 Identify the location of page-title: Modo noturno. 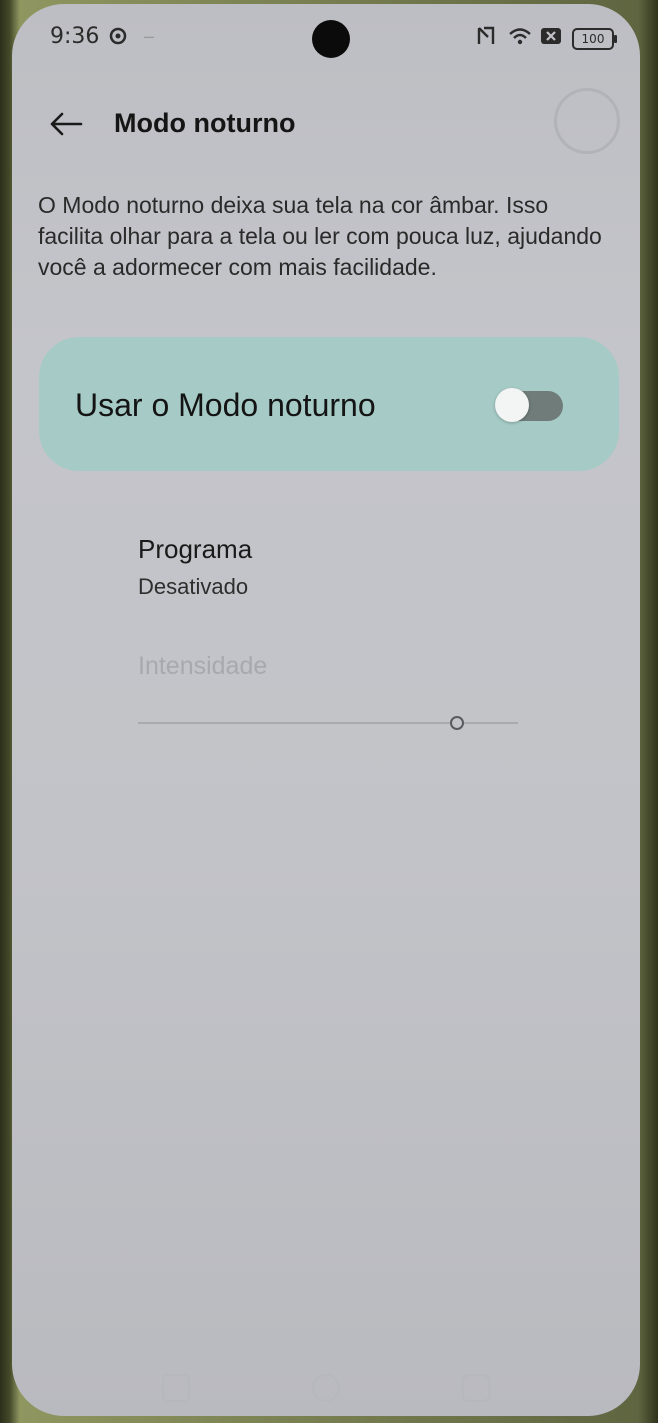
(205, 123).